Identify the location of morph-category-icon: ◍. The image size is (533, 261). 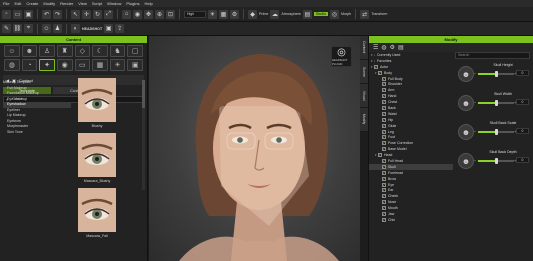
(12, 65).